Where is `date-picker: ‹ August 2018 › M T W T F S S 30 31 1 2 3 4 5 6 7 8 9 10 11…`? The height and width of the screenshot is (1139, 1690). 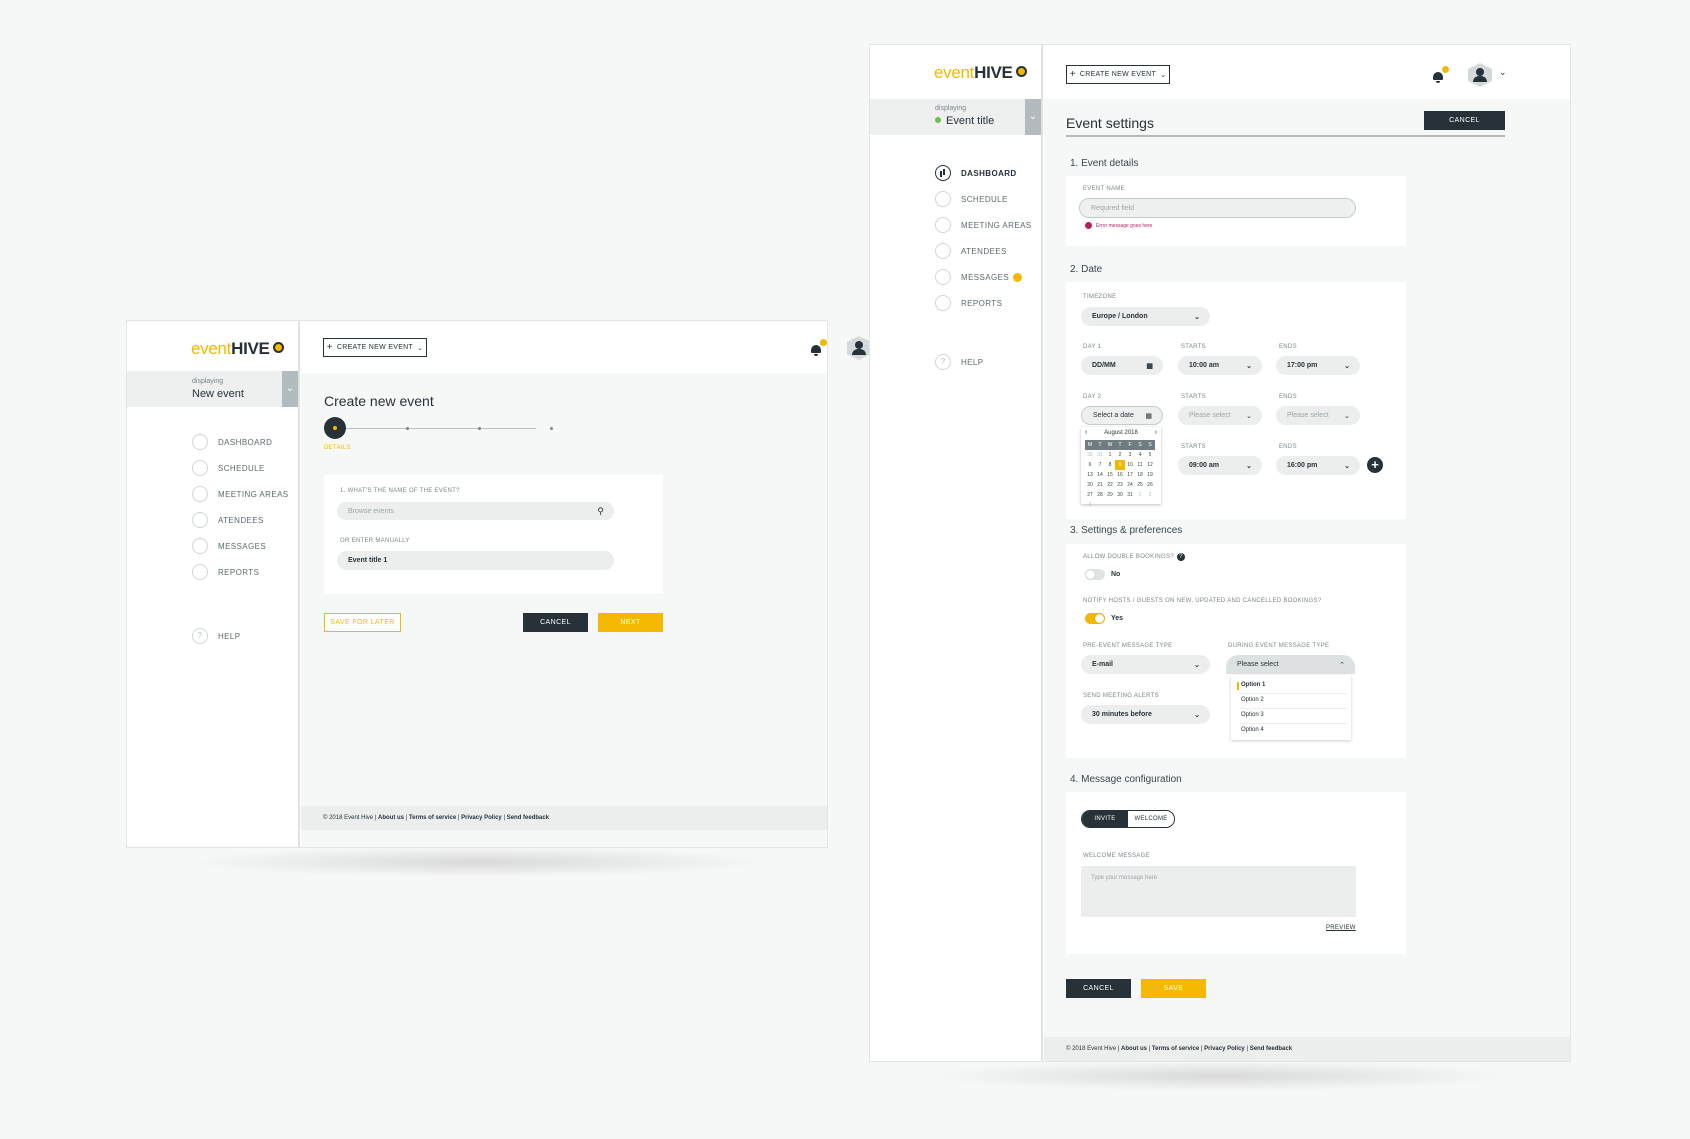 date-picker: ‹ August 2018 › M T W T F S S 30 31 1 2 3 4 5 6 7 8 9 10 11… is located at coordinates (1121, 467).